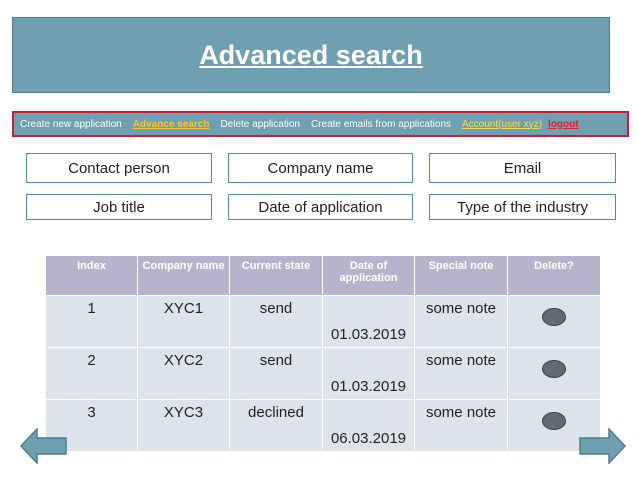  Describe the element at coordinates (563, 124) in the screenshot. I see `menu-logout: logout` at that location.